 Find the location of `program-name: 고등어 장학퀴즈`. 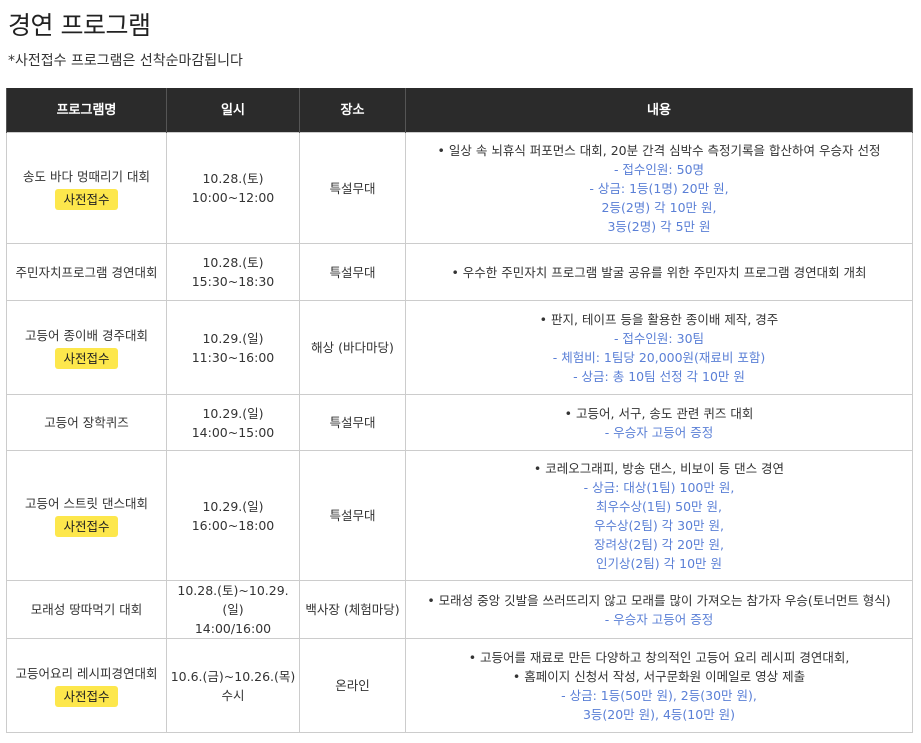

program-name: 고등어 장학퀴즈 is located at coordinates (86, 422).